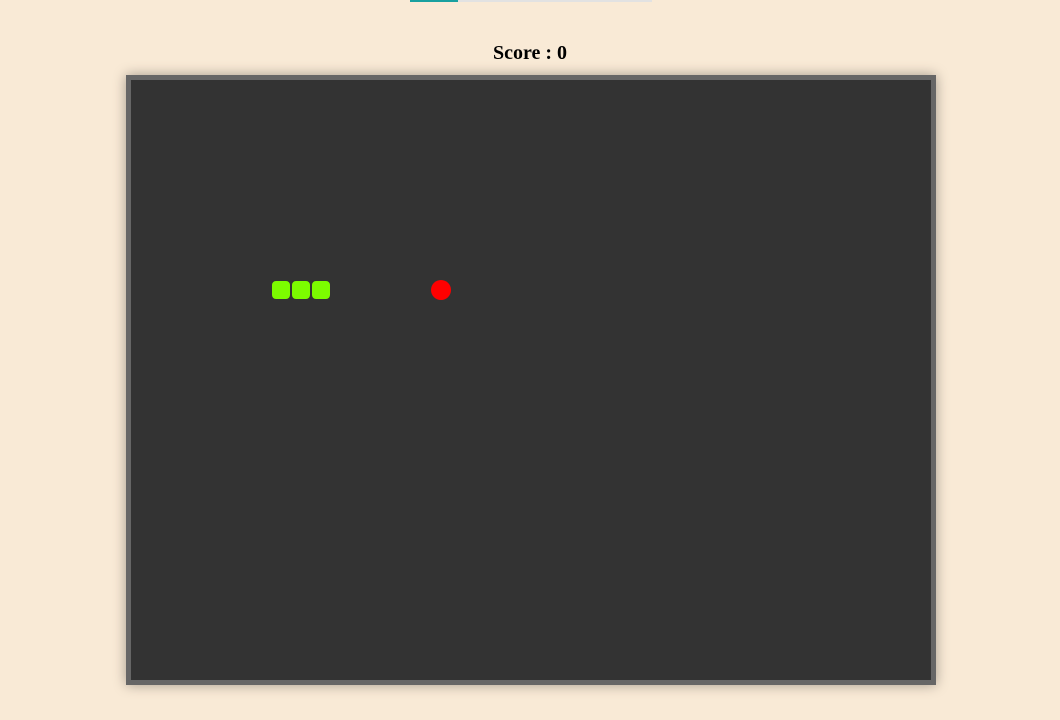 The image size is (1060, 720). Describe the element at coordinates (434, 1) in the screenshot. I see `top-progress-fill` at that location.